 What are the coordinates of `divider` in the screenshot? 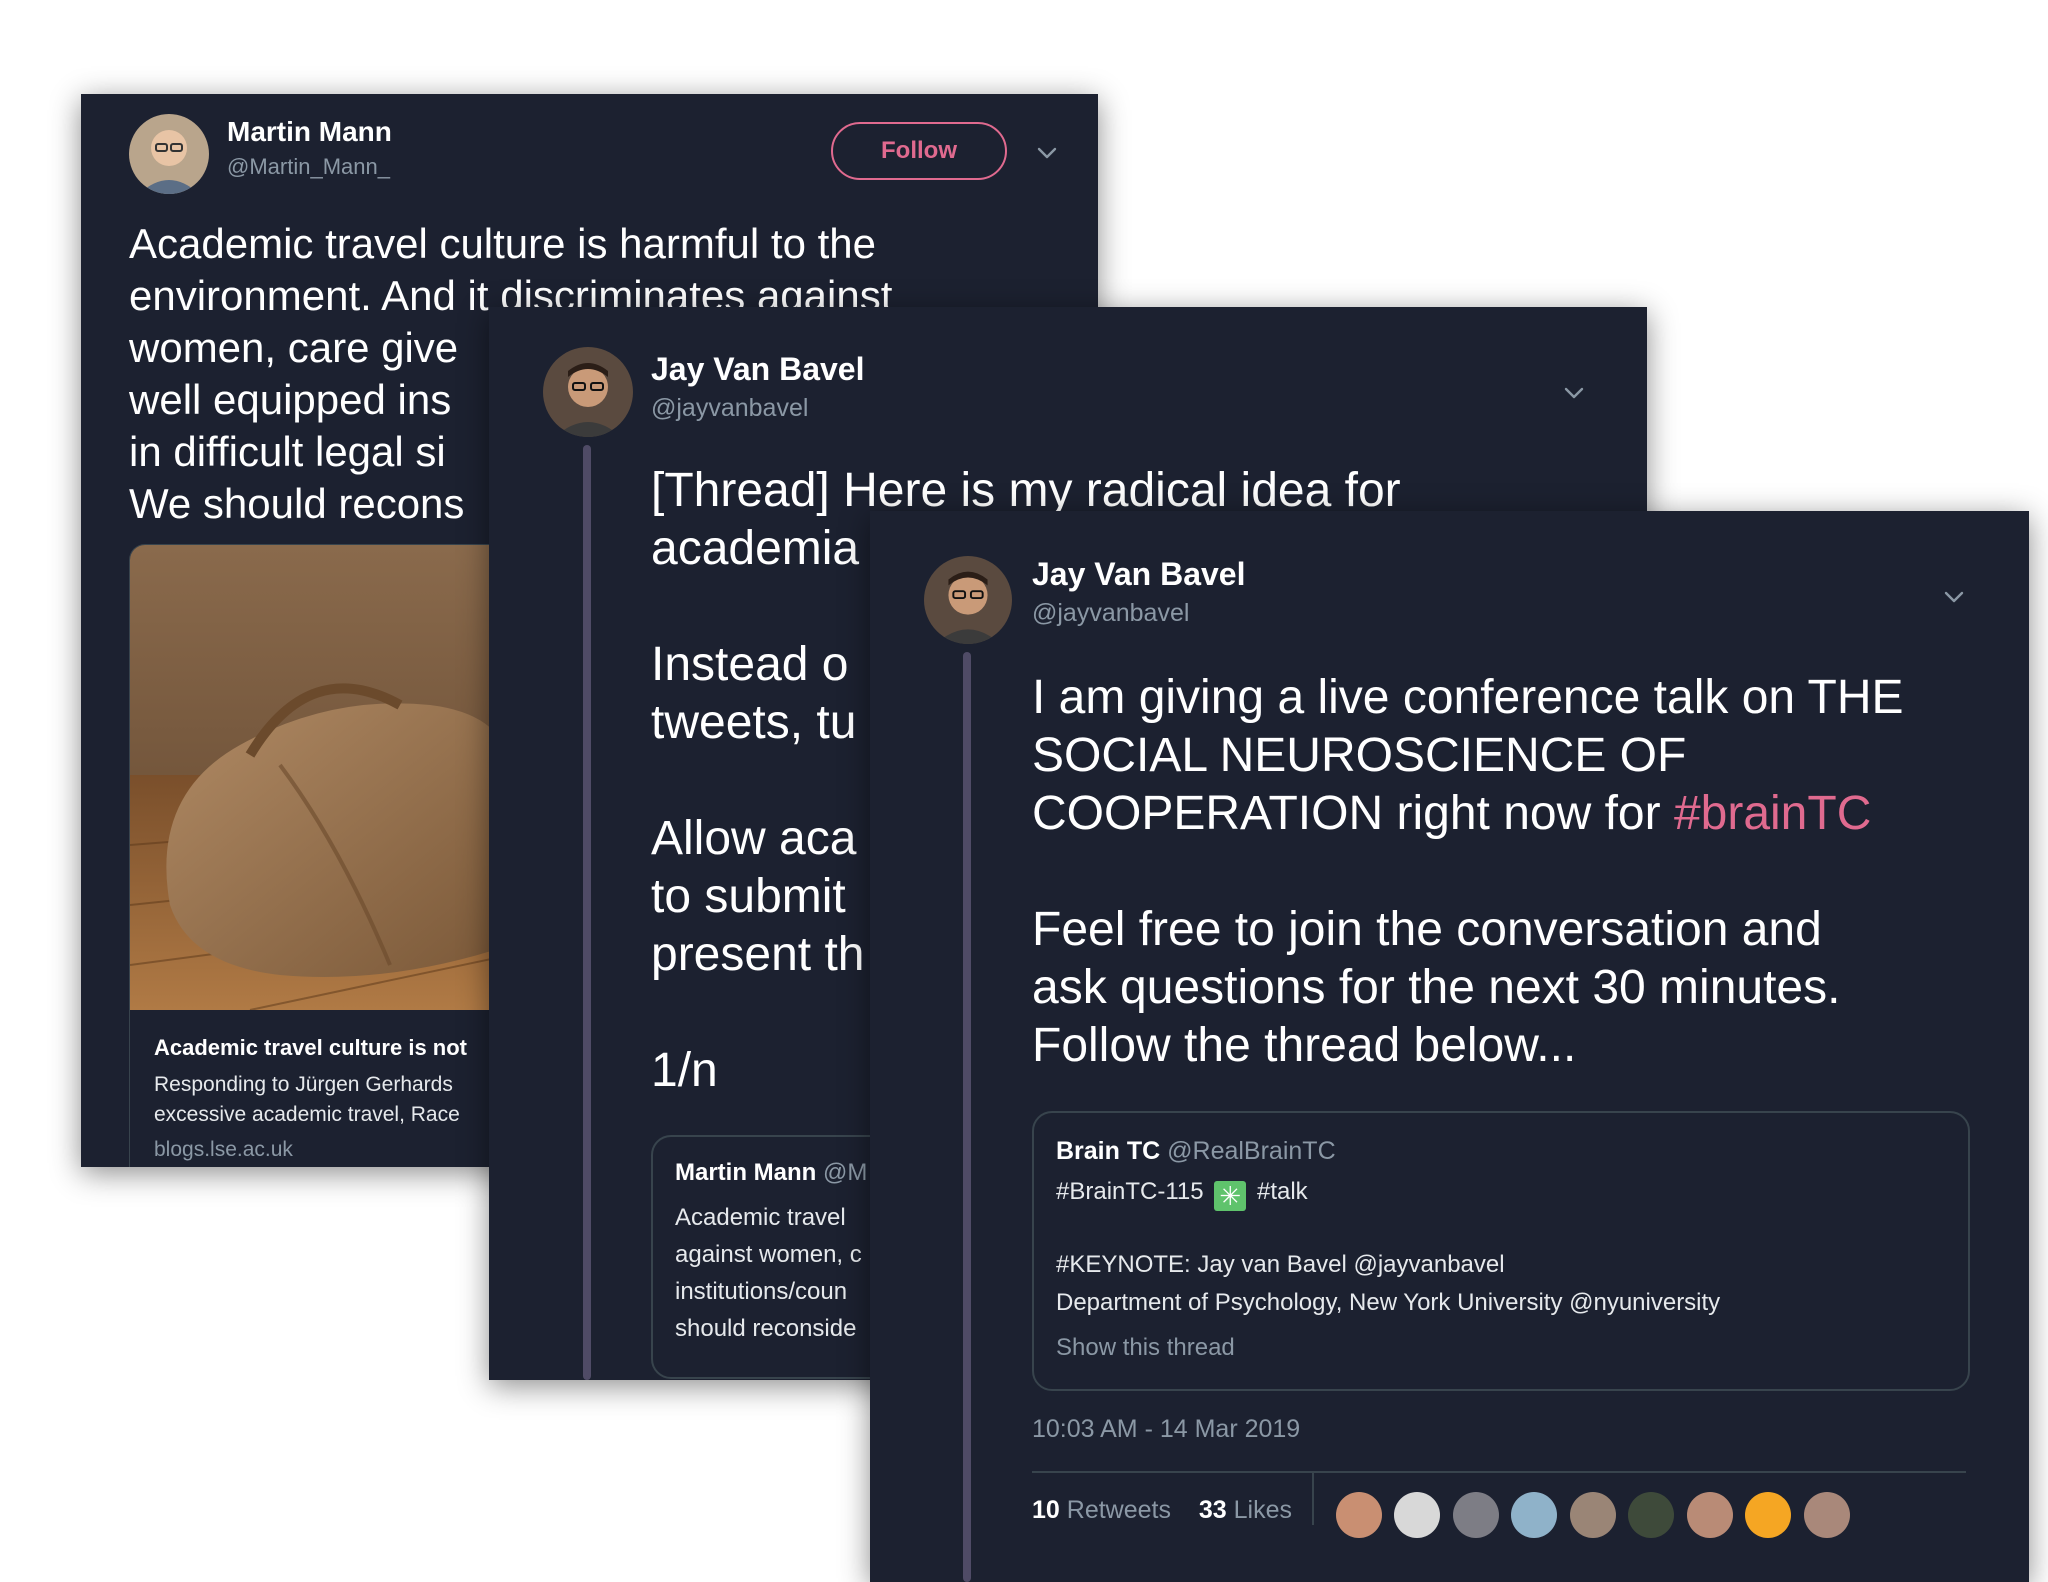 It's located at (1499, 1472).